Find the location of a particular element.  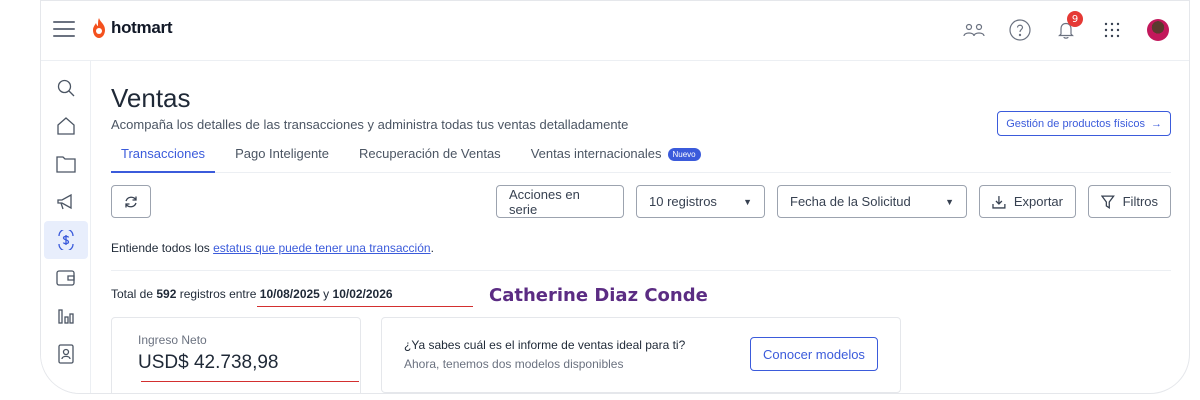

tab-recuperacion-ventas: Recuperación de Ventas is located at coordinates (430, 158).